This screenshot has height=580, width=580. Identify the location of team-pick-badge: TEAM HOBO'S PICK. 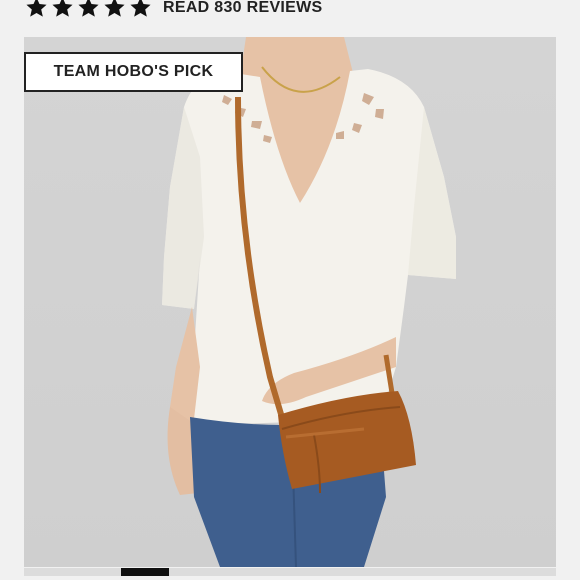
(133, 72).